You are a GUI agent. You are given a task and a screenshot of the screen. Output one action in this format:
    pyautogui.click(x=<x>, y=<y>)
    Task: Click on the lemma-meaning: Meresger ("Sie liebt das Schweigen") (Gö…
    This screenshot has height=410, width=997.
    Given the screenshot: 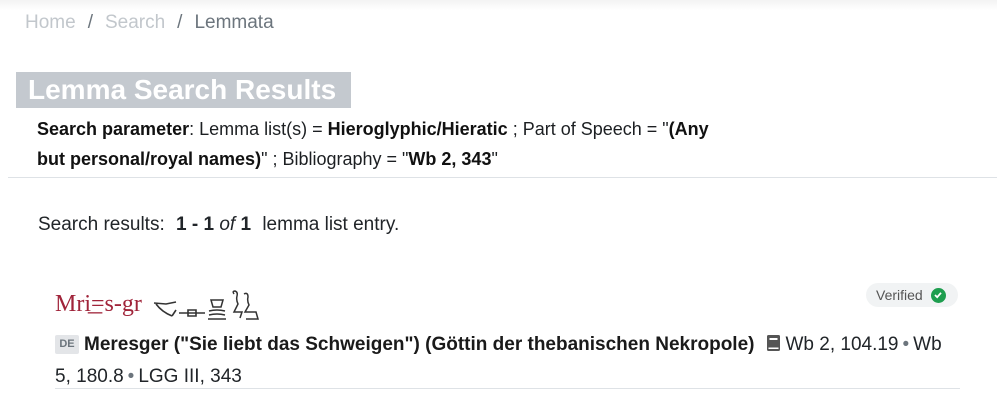 What is the action you would take?
    pyautogui.click(x=419, y=344)
    